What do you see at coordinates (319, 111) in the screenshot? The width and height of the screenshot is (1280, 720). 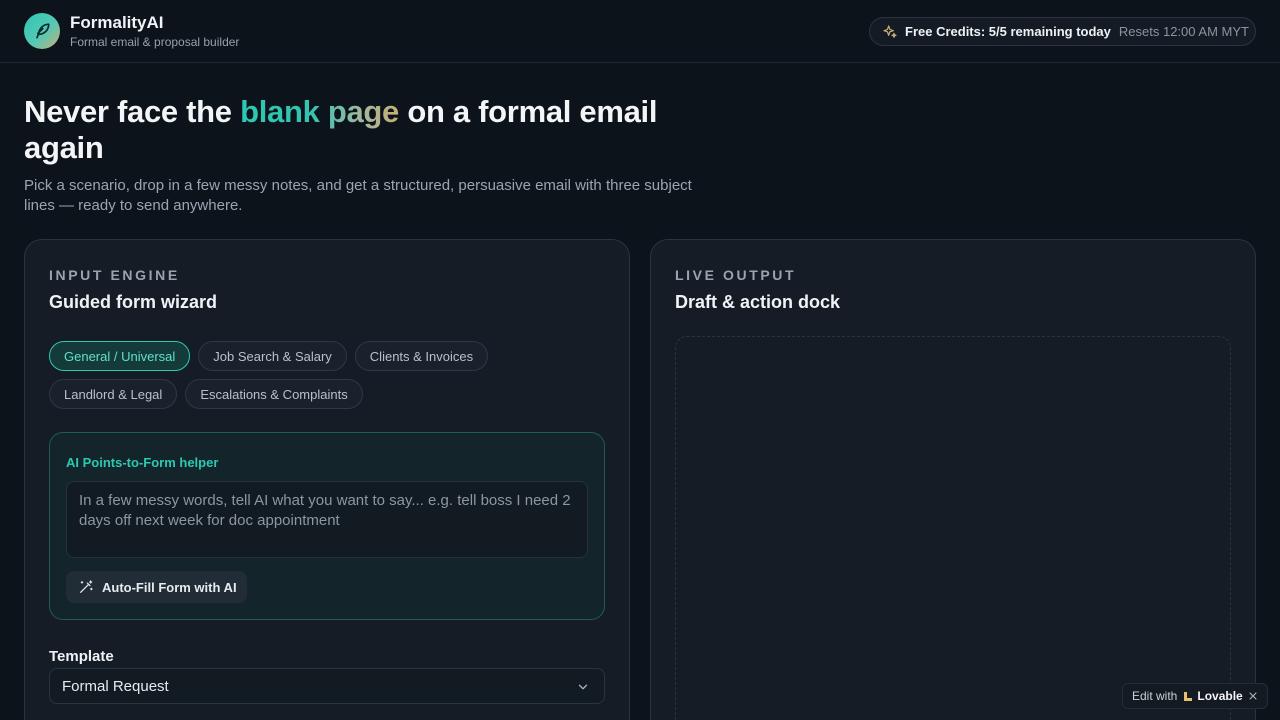 I see `hero-title-highlight: blank page` at bounding box center [319, 111].